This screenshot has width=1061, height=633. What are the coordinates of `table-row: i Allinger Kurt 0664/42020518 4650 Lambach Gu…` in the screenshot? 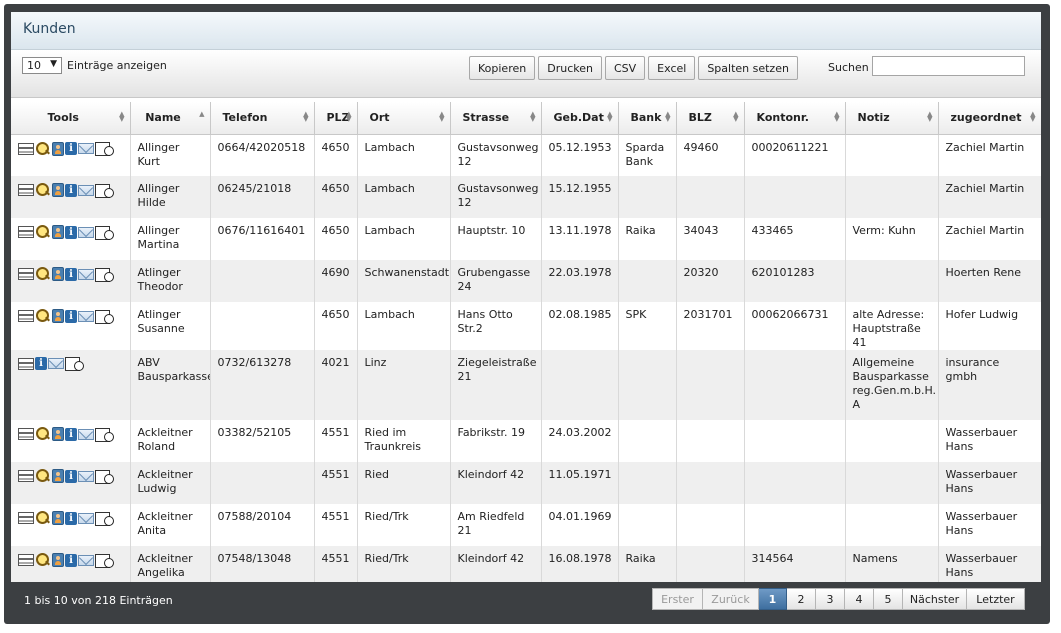 It's located at (526, 155).